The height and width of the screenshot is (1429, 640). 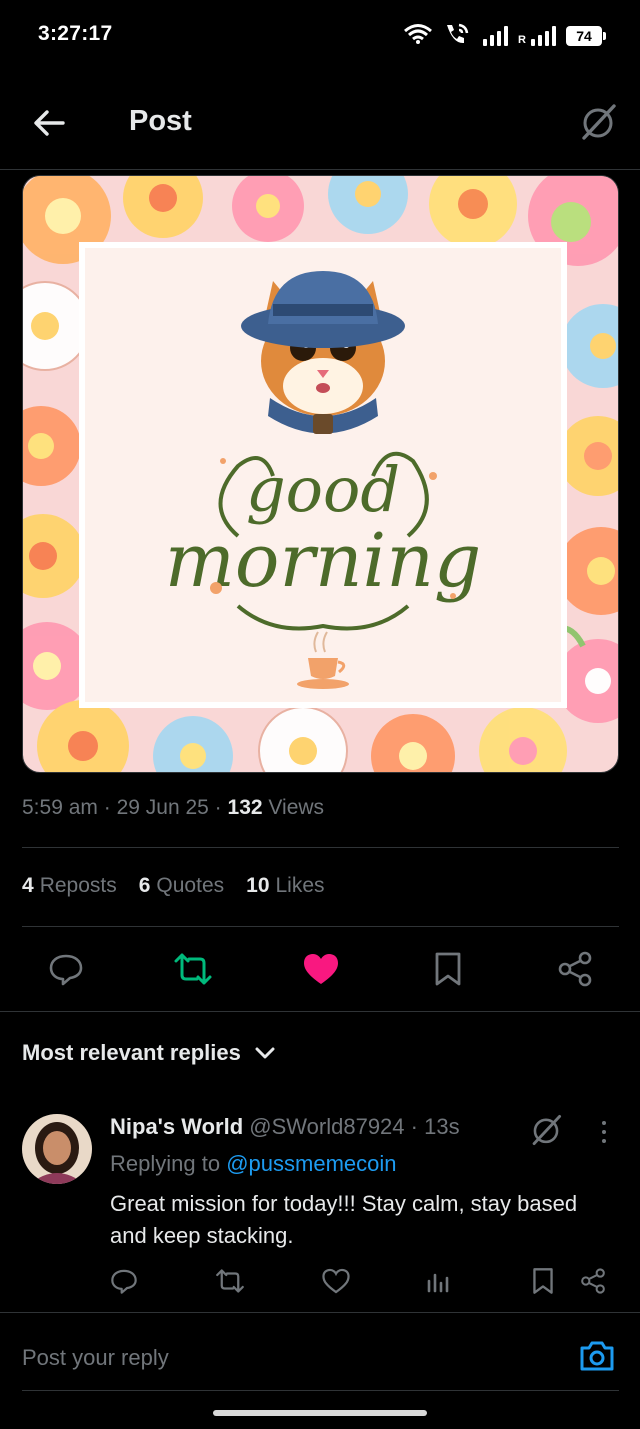 I want to click on post-stats: 4 Reposts 6 Quotes 10 Likes, so click(x=173, y=886).